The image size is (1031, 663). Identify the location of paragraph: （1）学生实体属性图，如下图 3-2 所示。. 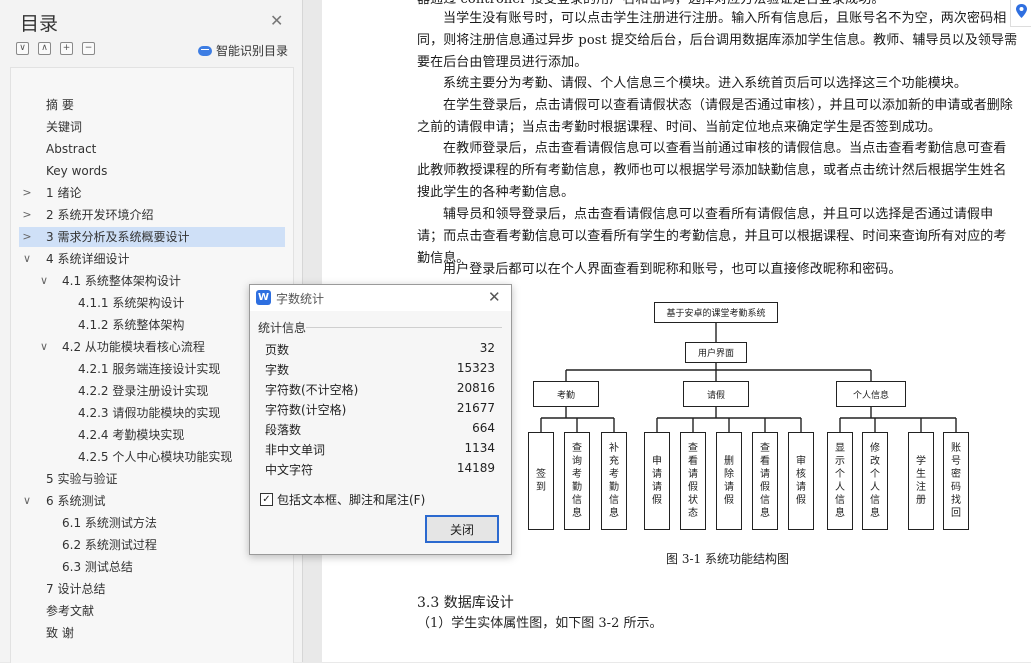
(540, 623).